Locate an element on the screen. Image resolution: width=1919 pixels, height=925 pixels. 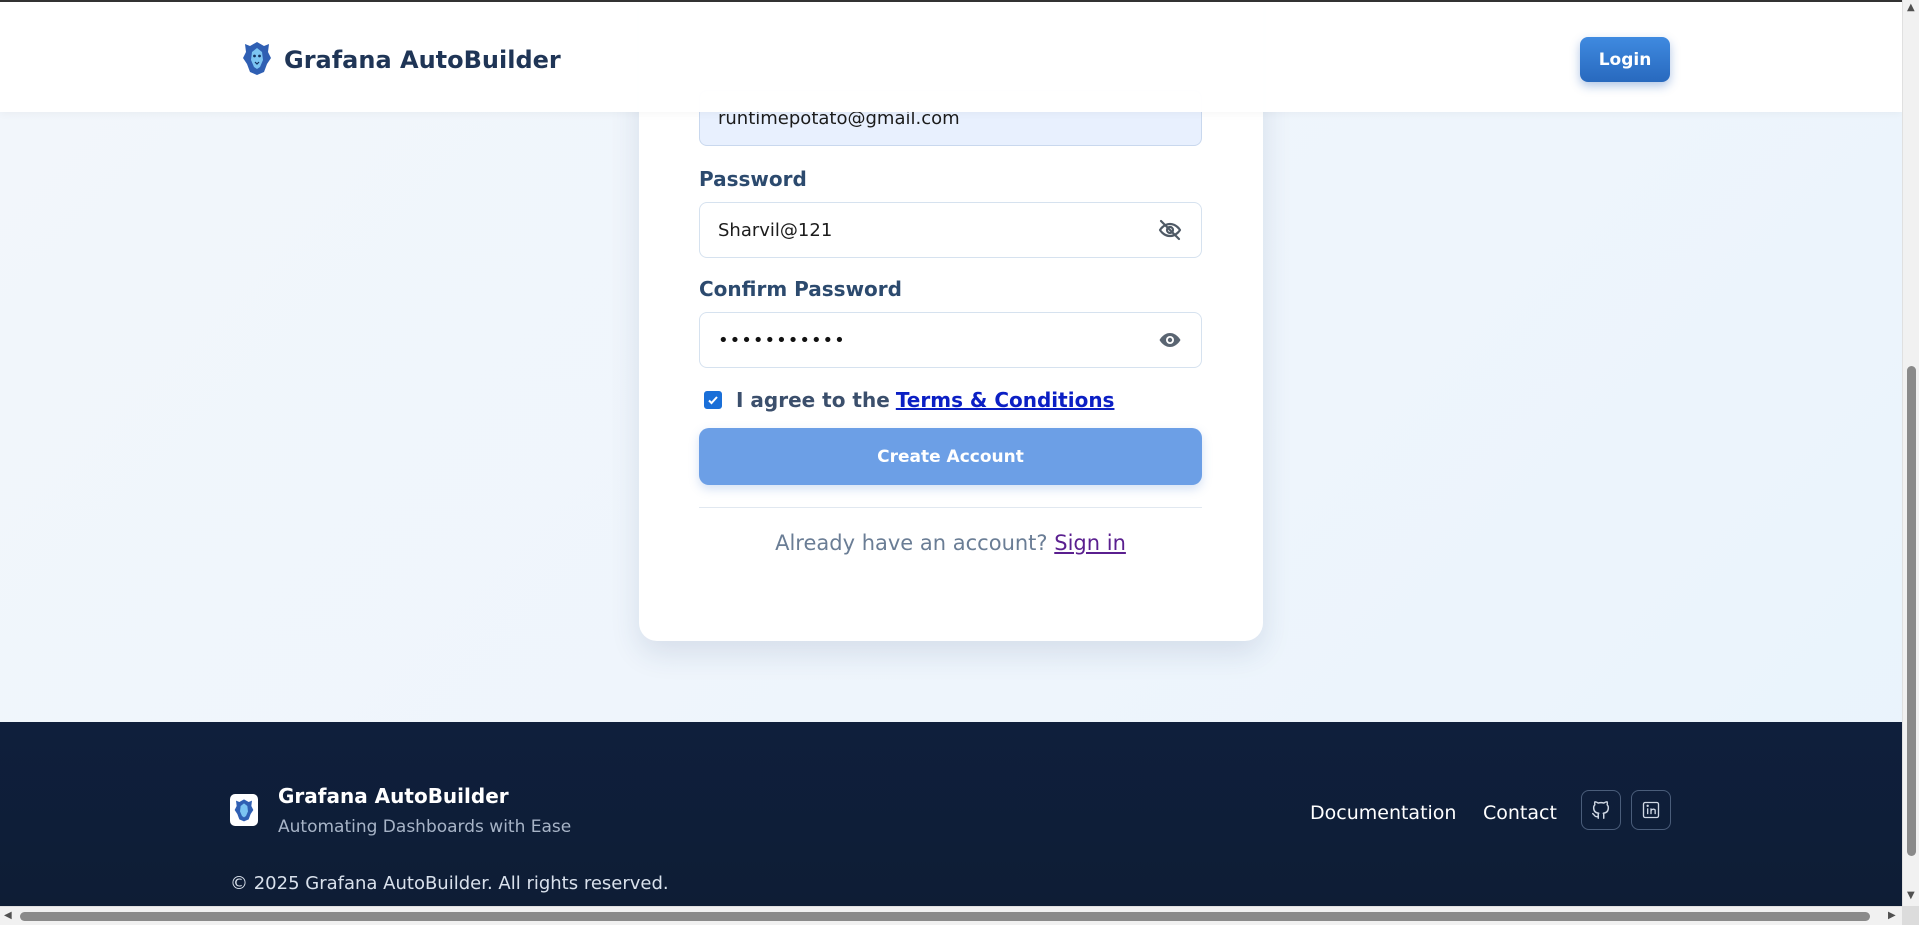
top-navbar: Grafana AutoBuilder Login is located at coordinates (951, 56).